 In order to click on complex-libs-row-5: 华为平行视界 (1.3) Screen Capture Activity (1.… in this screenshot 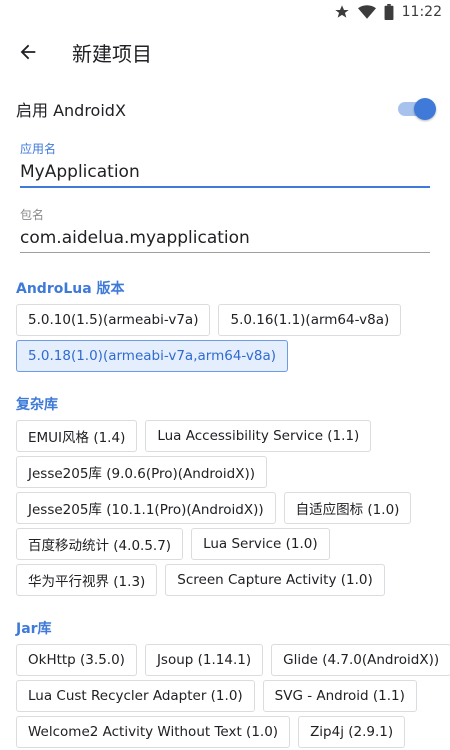, I will do `click(200, 580)`.